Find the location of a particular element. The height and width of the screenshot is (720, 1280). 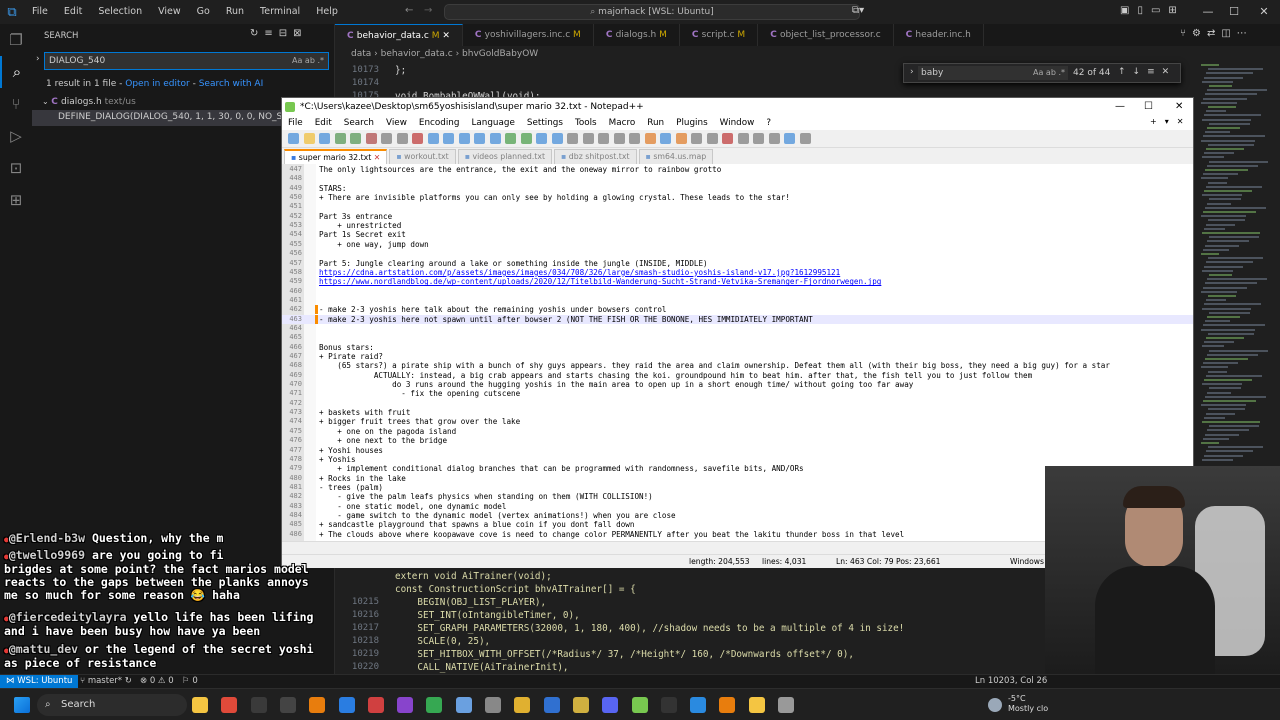

minimap is located at coordinates (1237, 264).